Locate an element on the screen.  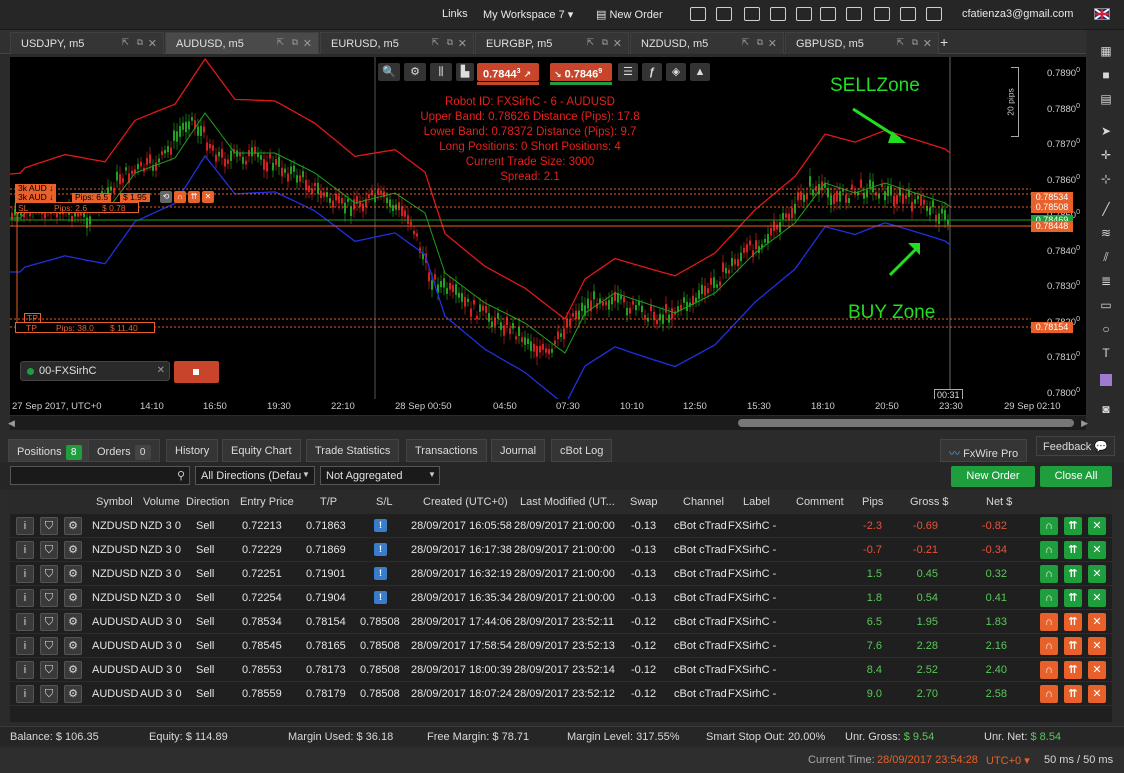
symbol-search-input: ⚲ is located at coordinates (100, 475).